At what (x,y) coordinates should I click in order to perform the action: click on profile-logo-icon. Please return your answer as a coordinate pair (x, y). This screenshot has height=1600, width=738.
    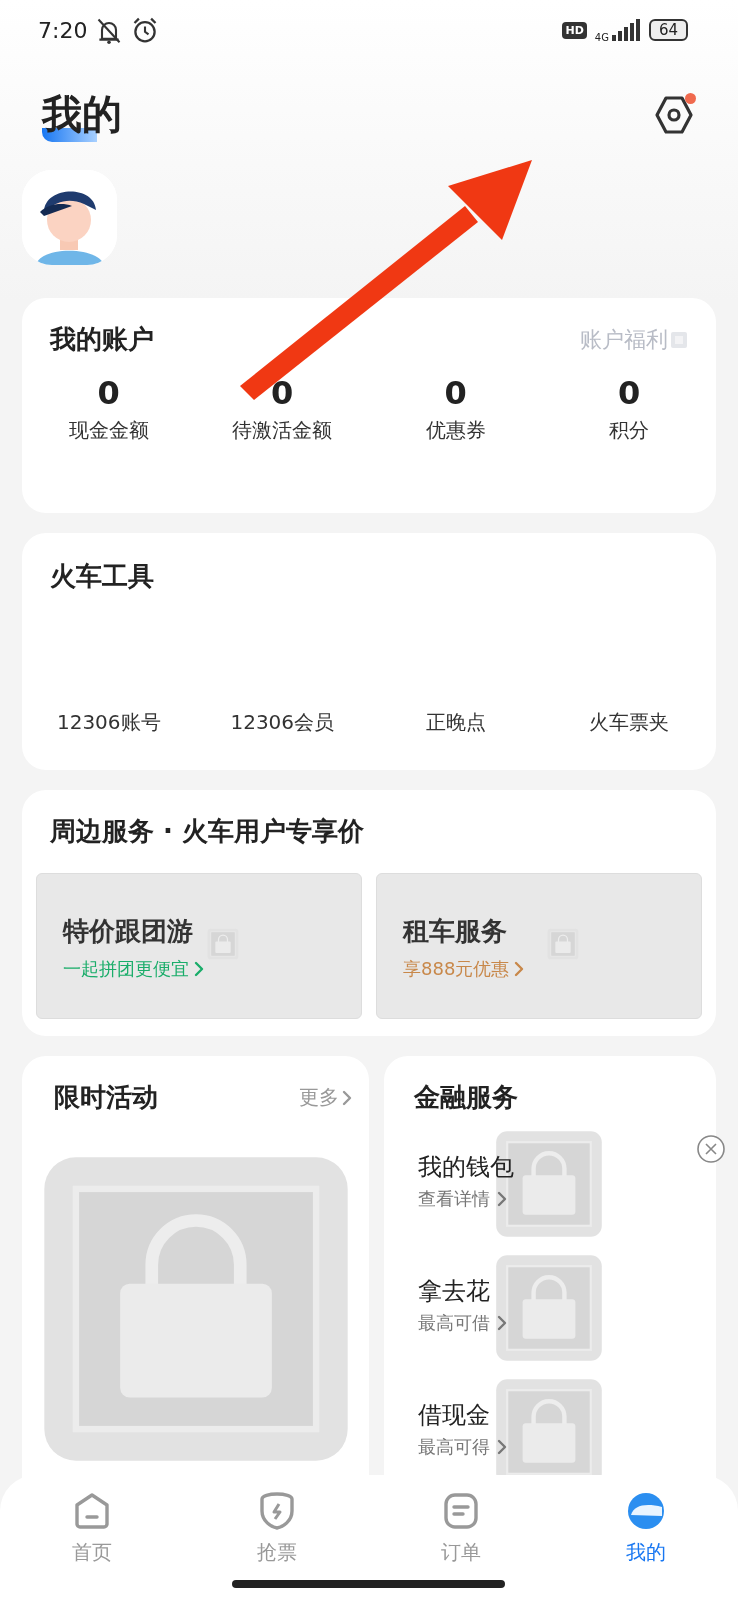
    Looking at the image, I should click on (645, 1511).